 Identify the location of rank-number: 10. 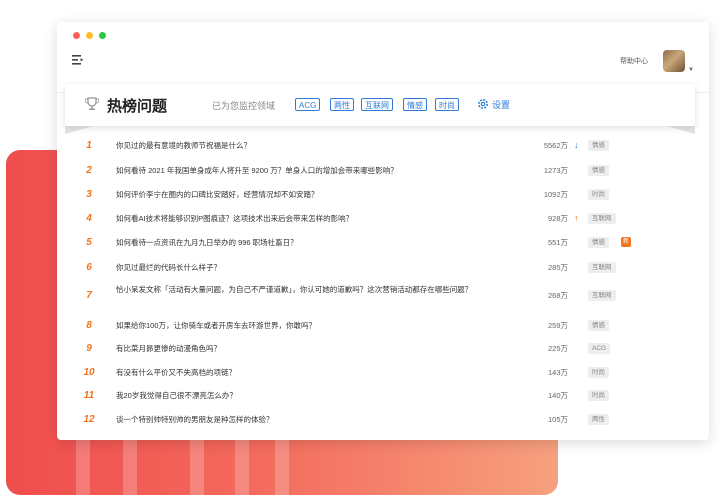
(89, 372).